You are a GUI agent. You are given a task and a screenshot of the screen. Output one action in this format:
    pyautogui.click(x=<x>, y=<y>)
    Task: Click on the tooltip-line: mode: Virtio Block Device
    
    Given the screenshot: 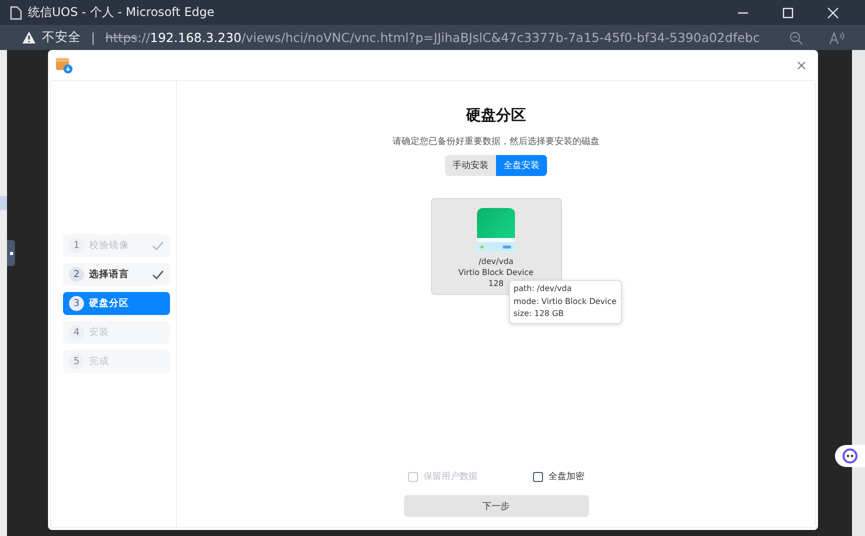 What is the action you would take?
    pyautogui.click(x=565, y=302)
    